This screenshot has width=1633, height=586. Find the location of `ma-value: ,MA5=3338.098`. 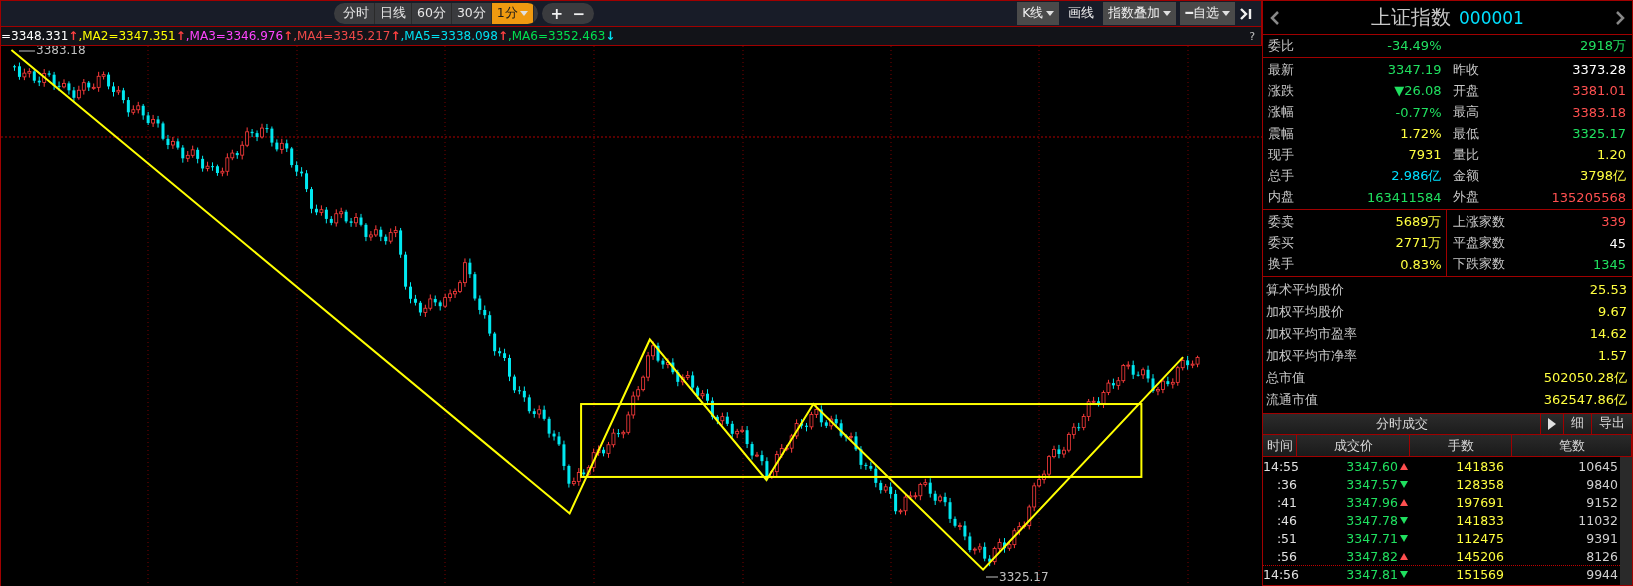

ma-value: ,MA5=3338.098 is located at coordinates (449, 36).